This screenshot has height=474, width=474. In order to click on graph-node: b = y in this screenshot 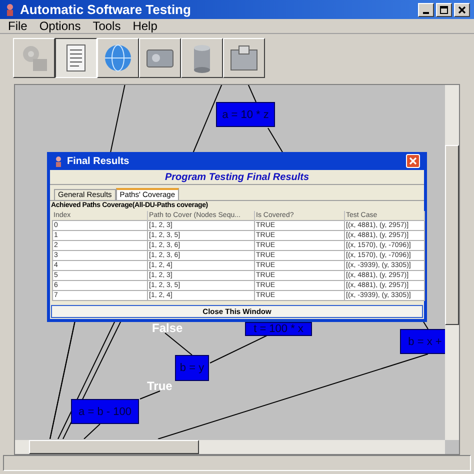, I will do `click(192, 368)`.